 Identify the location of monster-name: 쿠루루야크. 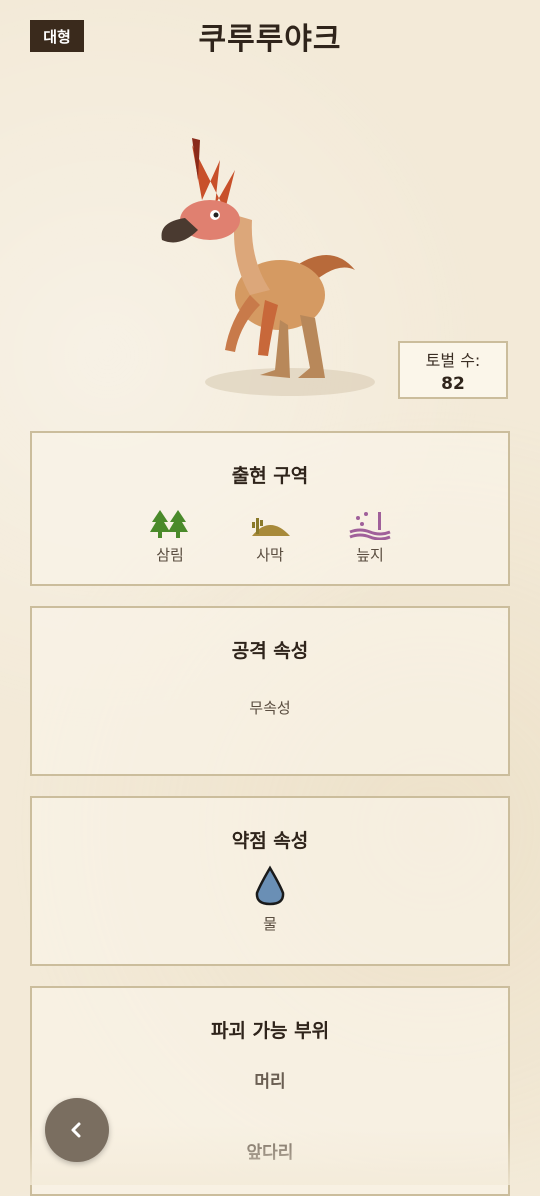
(270, 39).